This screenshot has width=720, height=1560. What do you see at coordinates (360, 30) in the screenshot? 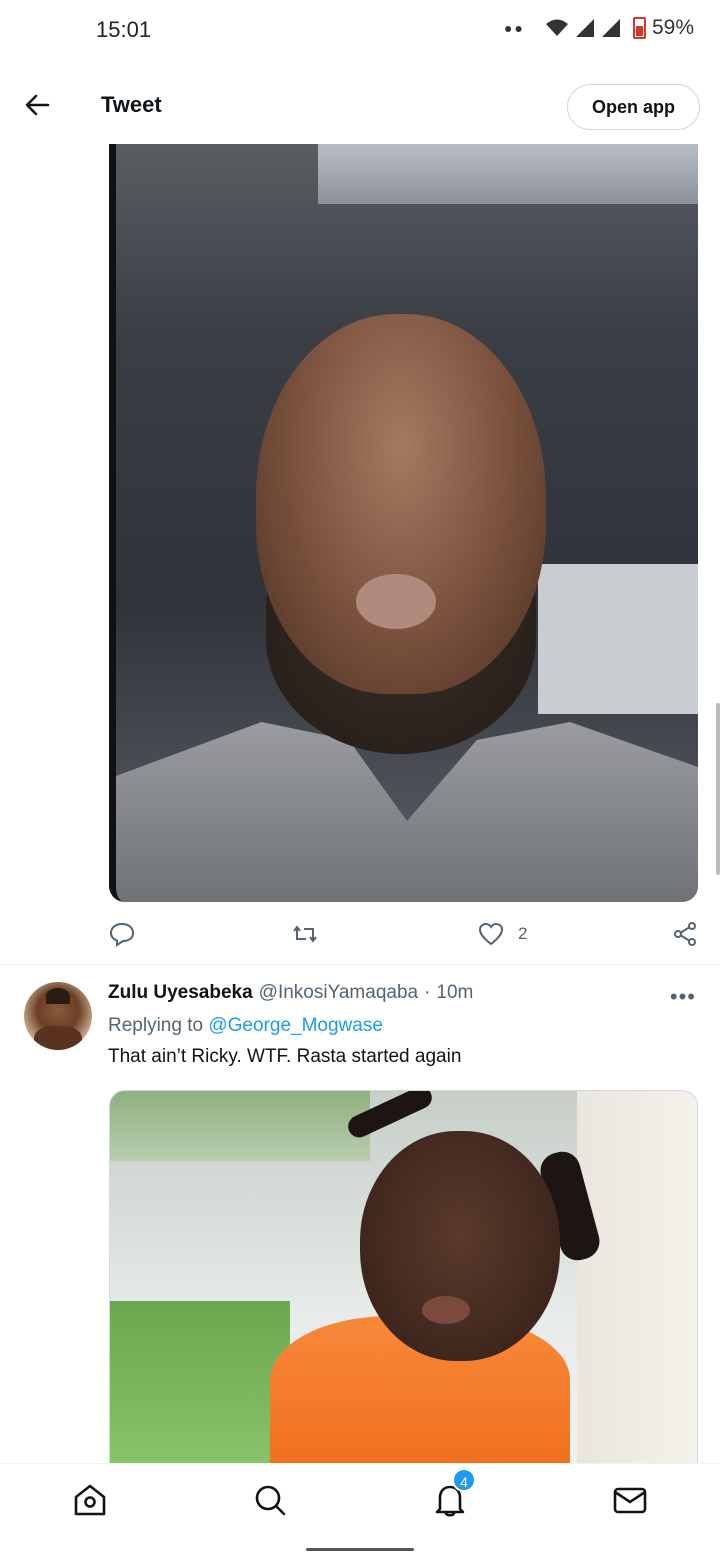
I see `status-bar: 15:01 ●● 59%` at bounding box center [360, 30].